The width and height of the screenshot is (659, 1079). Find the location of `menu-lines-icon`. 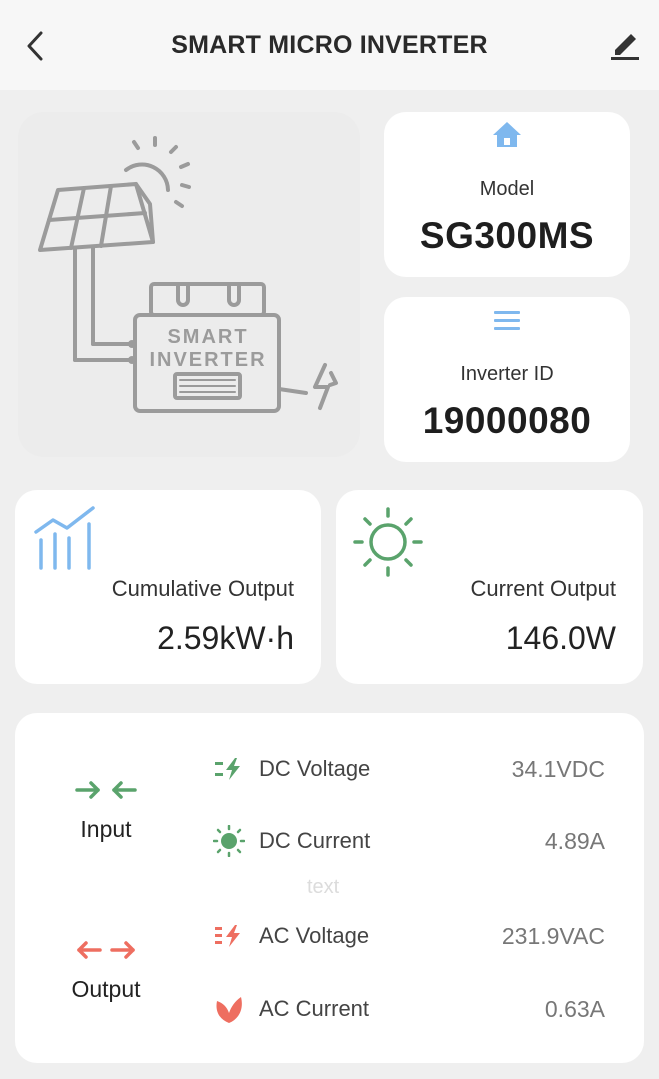

menu-lines-icon is located at coordinates (507, 320).